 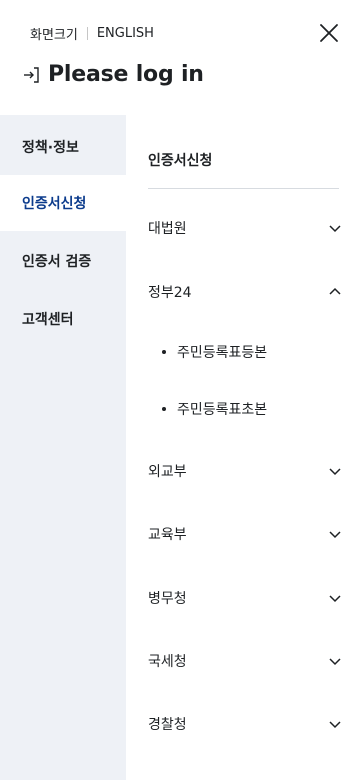 I want to click on sidebar-item-label: 인증서신청, so click(x=54, y=204).